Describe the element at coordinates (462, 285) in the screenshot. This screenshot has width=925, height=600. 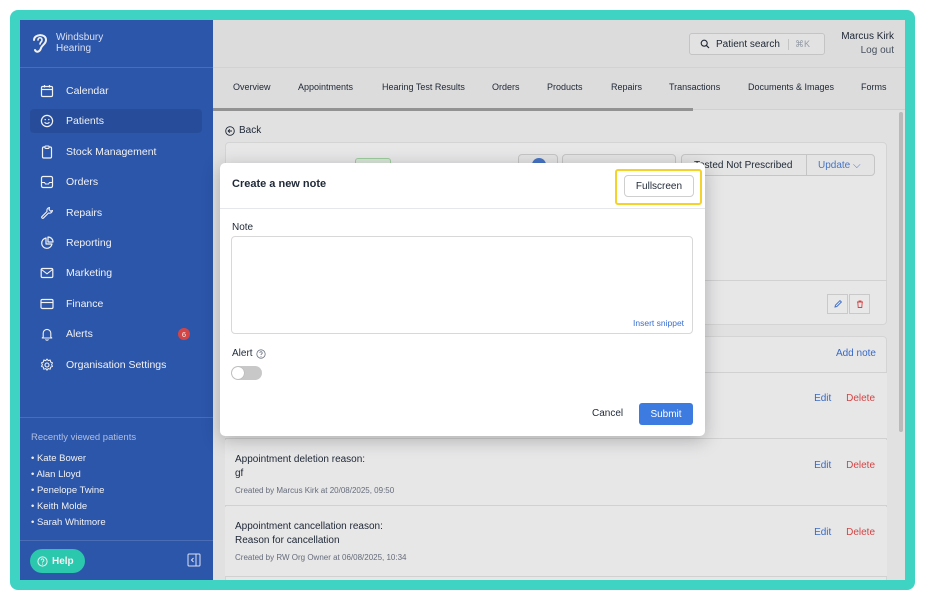
I see `note-textarea` at that location.